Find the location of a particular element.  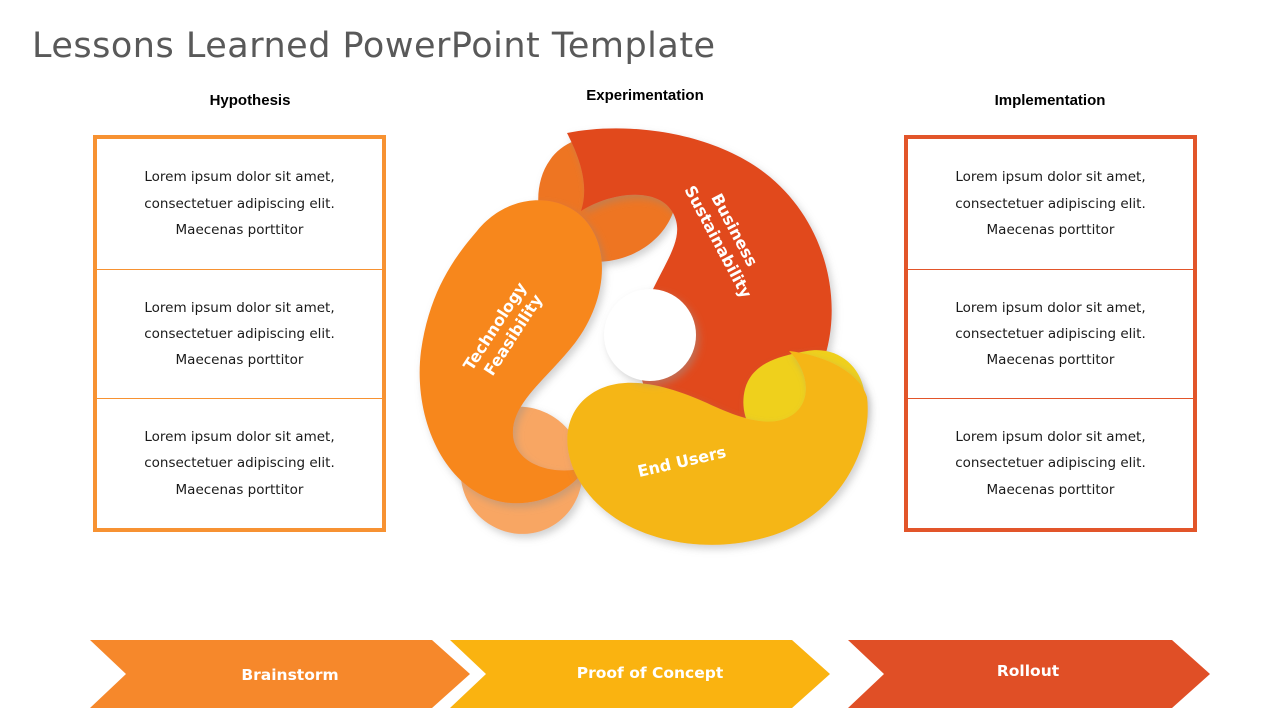

column-heading-hypothesis: Hypothesis is located at coordinates (250, 100).